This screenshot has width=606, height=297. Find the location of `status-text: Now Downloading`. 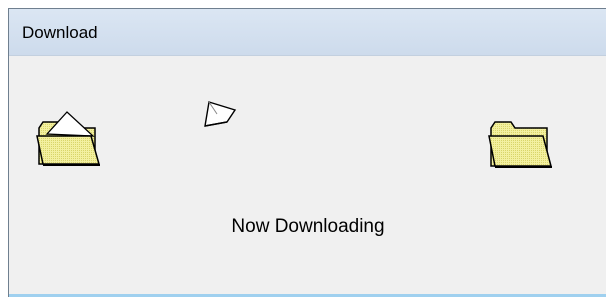

status-text: Now Downloading is located at coordinates (308, 226).